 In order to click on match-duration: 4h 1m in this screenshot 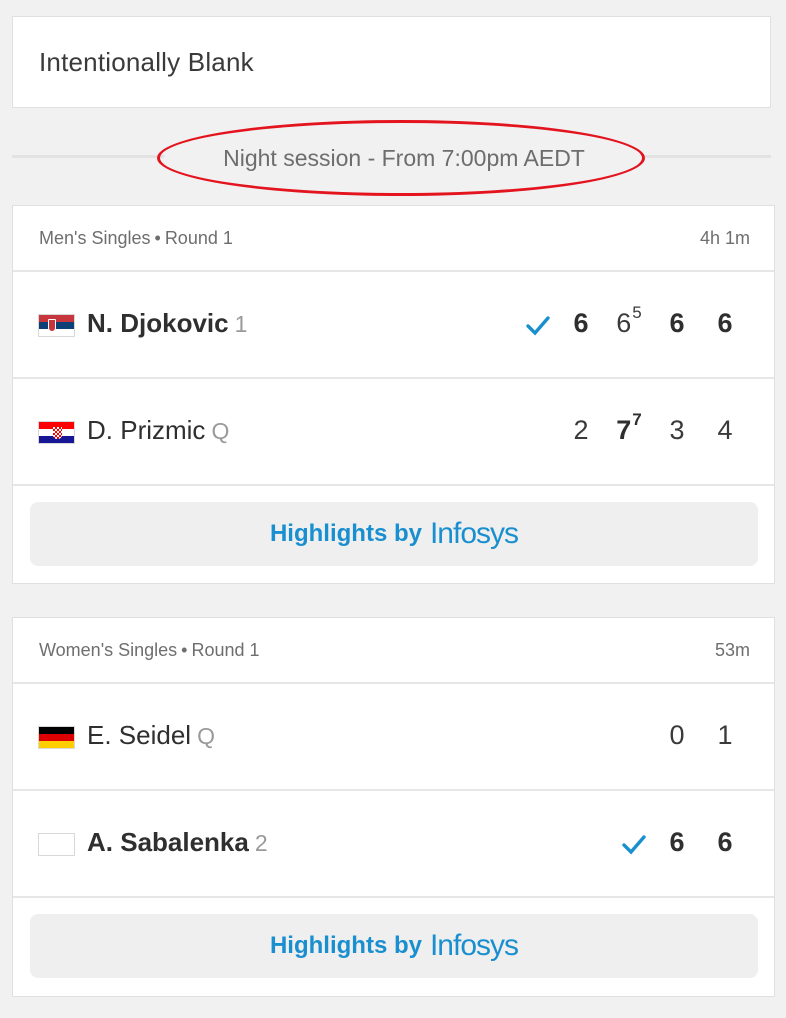, I will do `click(724, 237)`.